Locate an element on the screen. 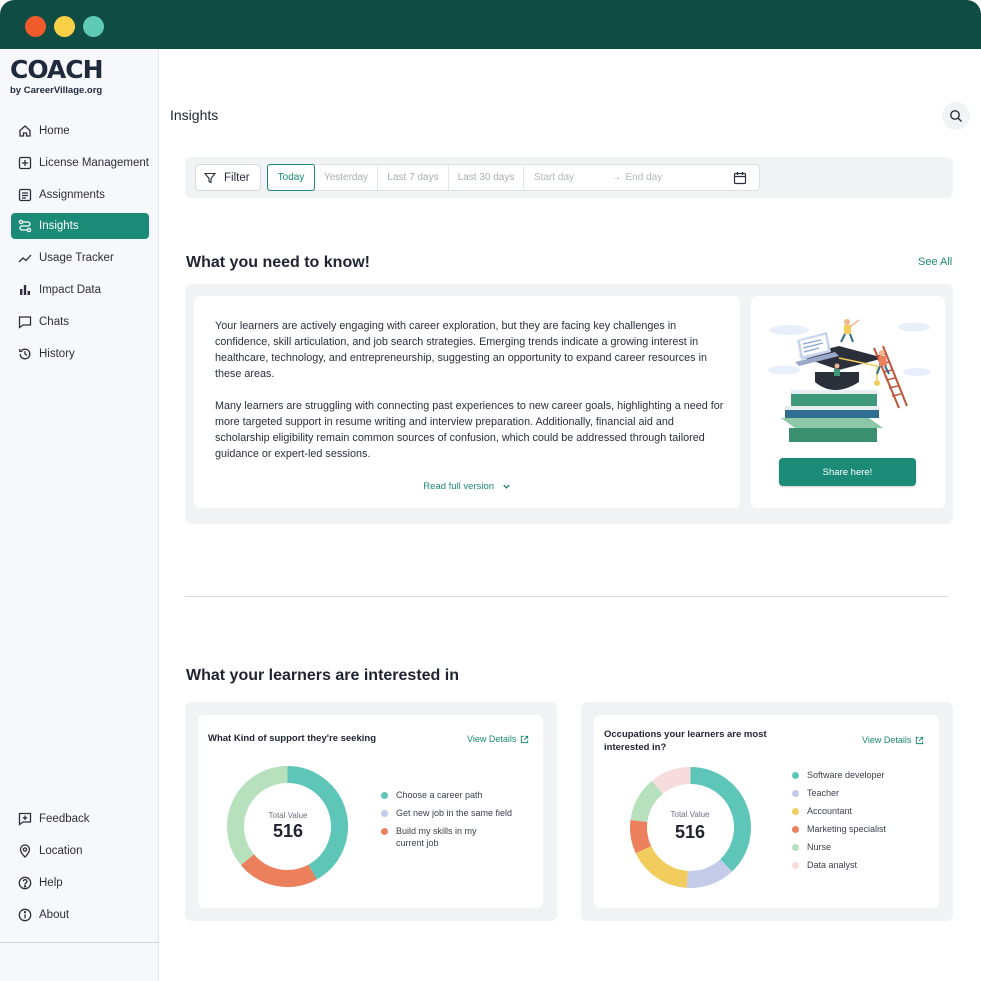  sidebar-item-label: Help is located at coordinates (51, 883).